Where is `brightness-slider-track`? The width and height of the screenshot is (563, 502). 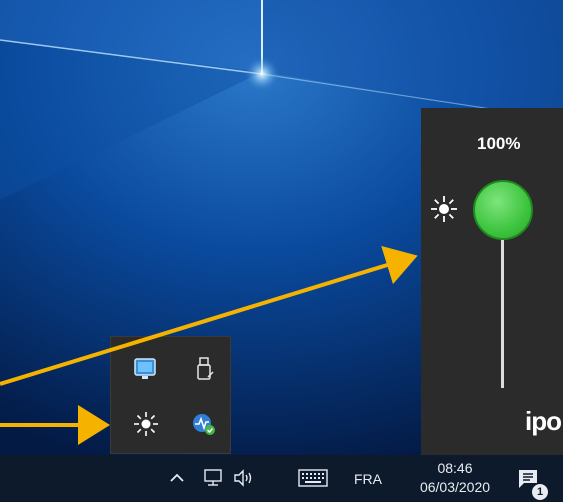
brightness-slider-track is located at coordinates (502, 303).